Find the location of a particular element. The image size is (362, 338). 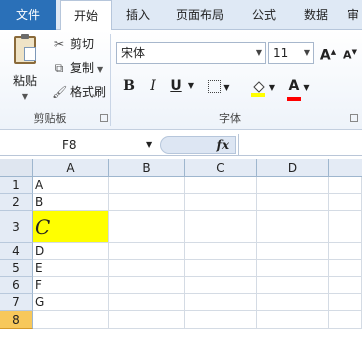

italic-button: I is located at coordinates (153, 86).